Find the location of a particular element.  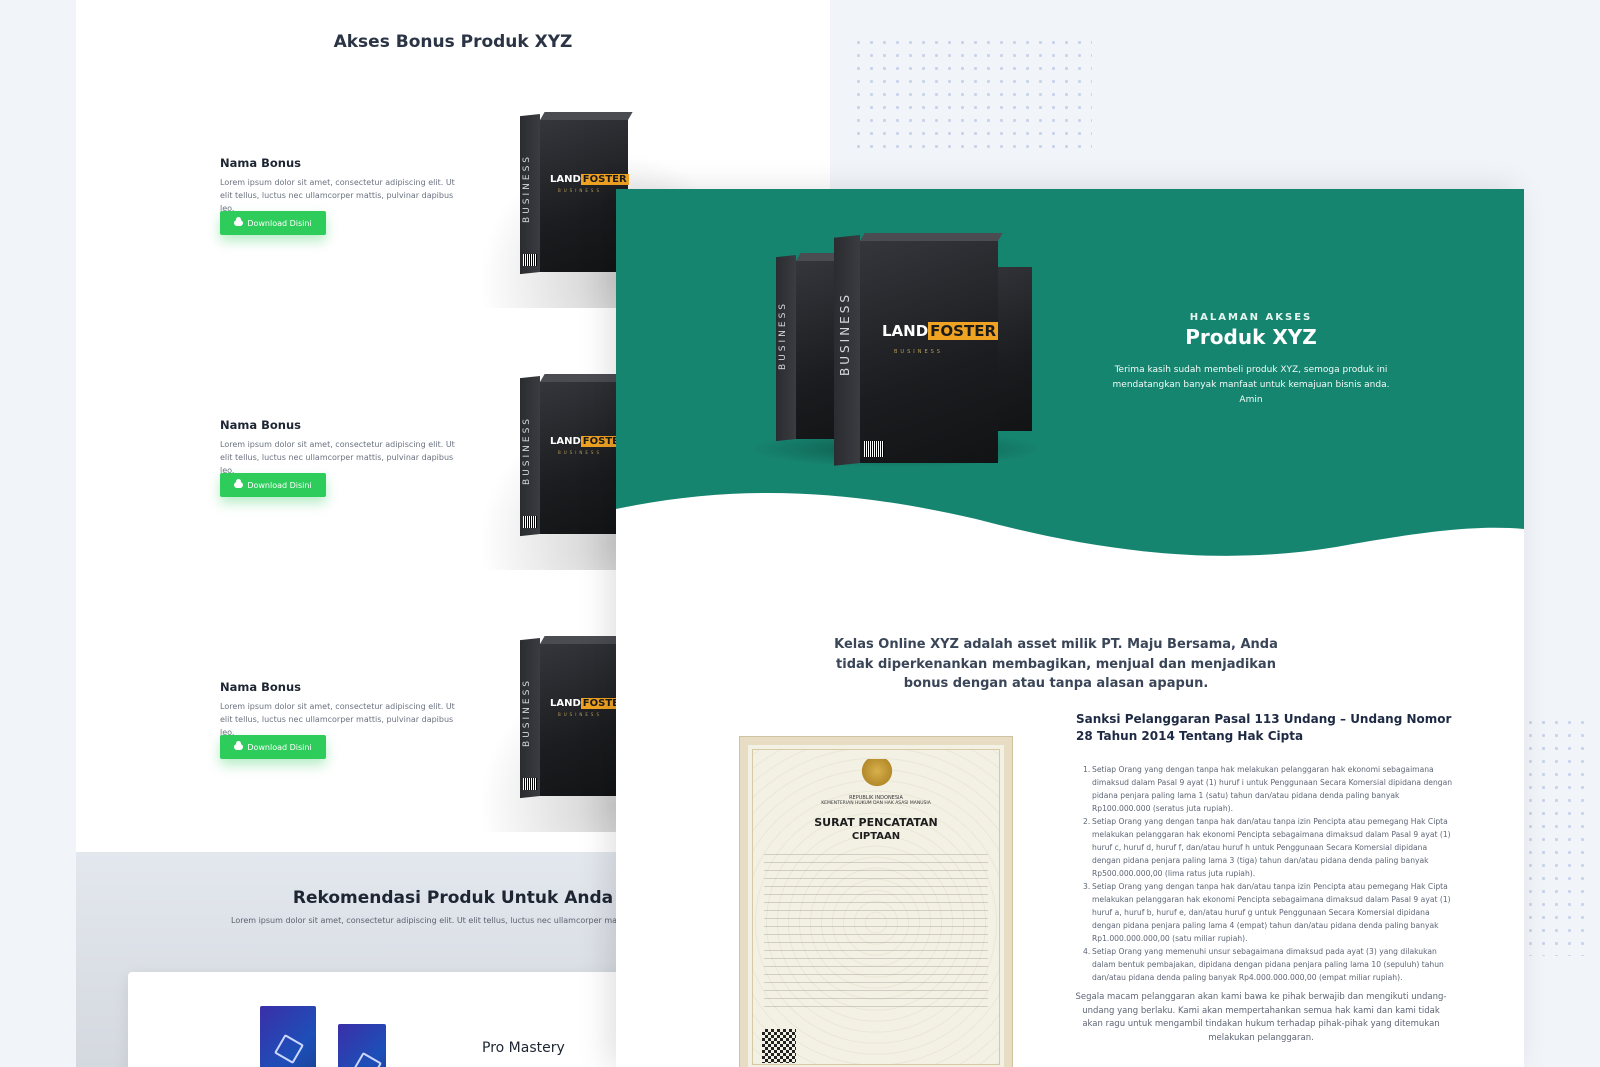

certificate-body-lines is located at coordinates (876, 927).